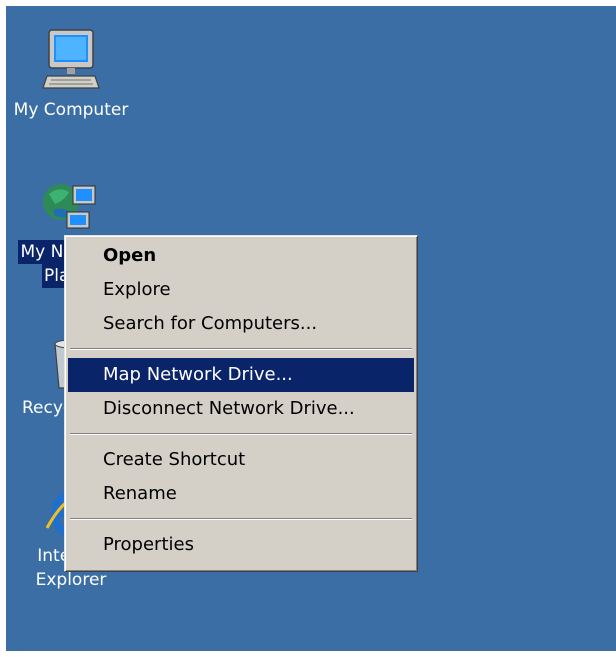  What do you see at coordinates (241, 256) in the screenshot?
I see `menu-item-open: Open` at bounding box center [241, 256].